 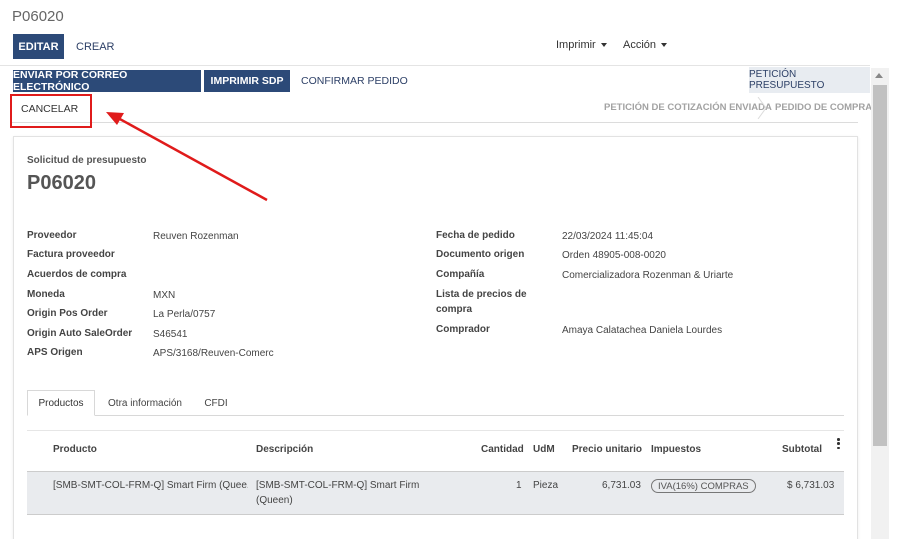 I want to click on annotation-arrow-icon, so click(x=187, y=157).